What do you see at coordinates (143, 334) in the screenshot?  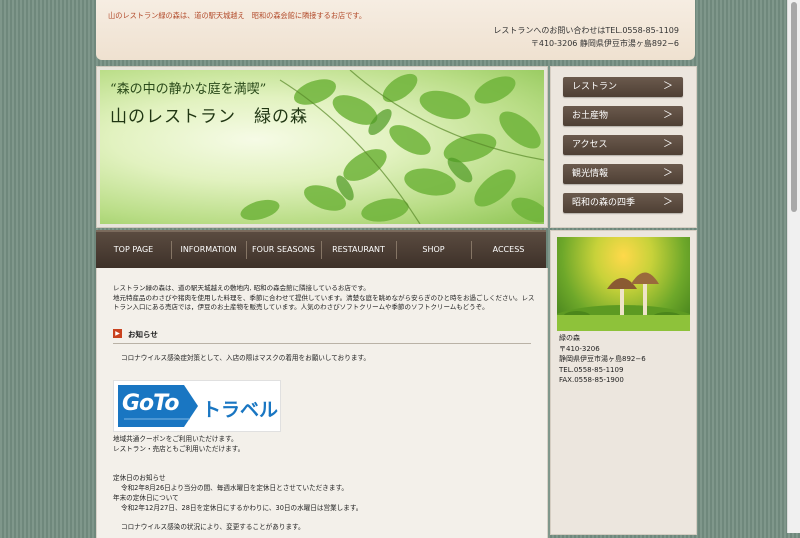 I see `news-heading-label: お知らせ` at bounding box center [143, 334].